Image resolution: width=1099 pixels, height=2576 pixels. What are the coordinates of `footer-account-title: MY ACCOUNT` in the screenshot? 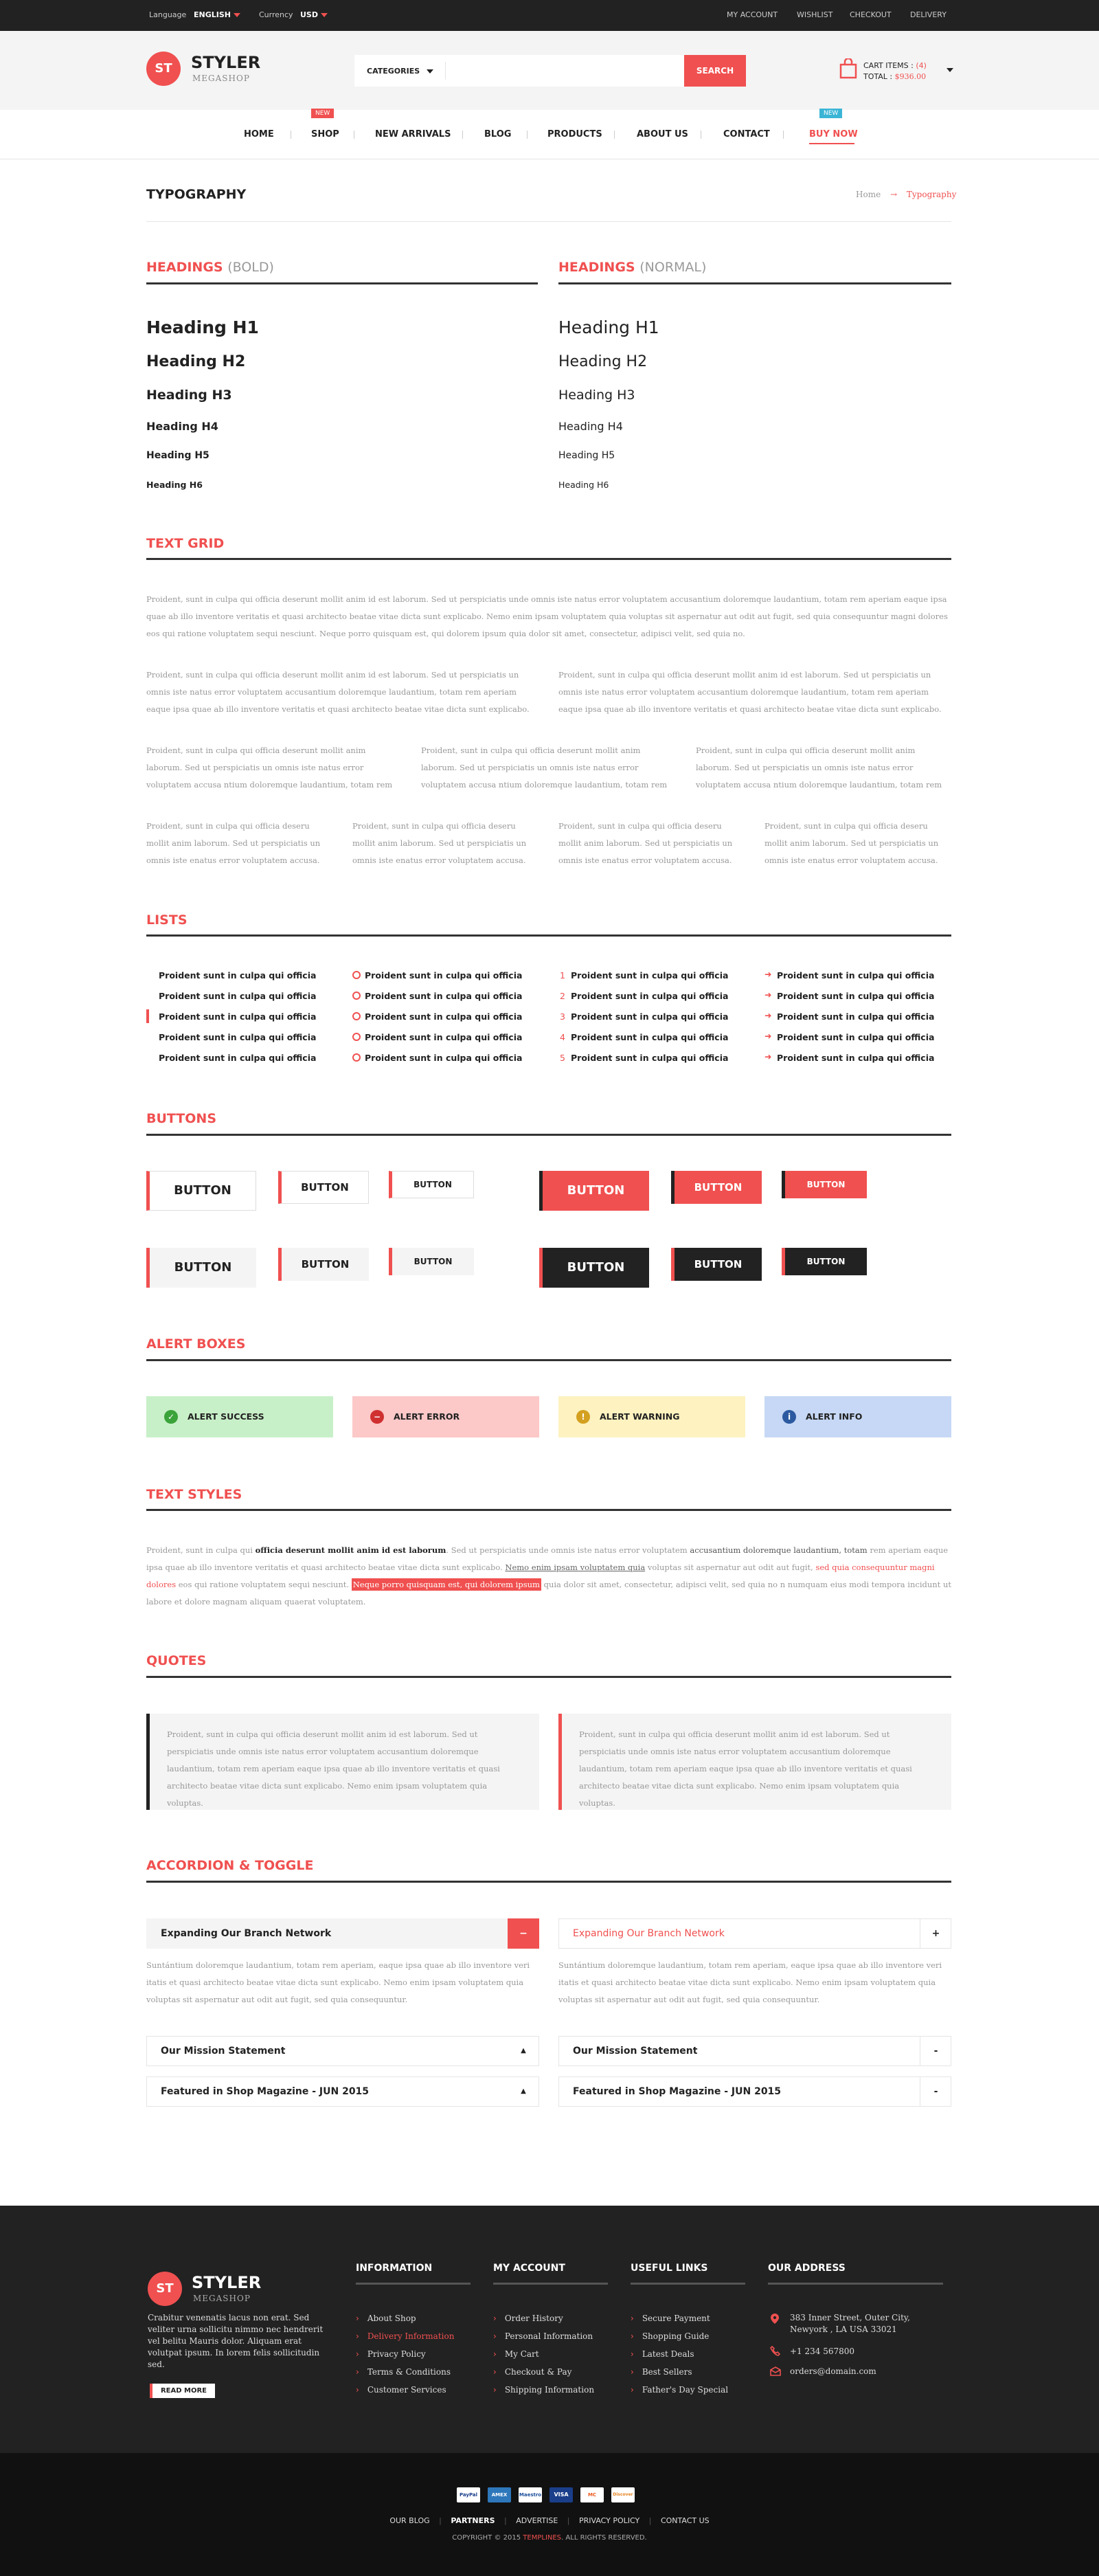 It's located at (529, 2268).